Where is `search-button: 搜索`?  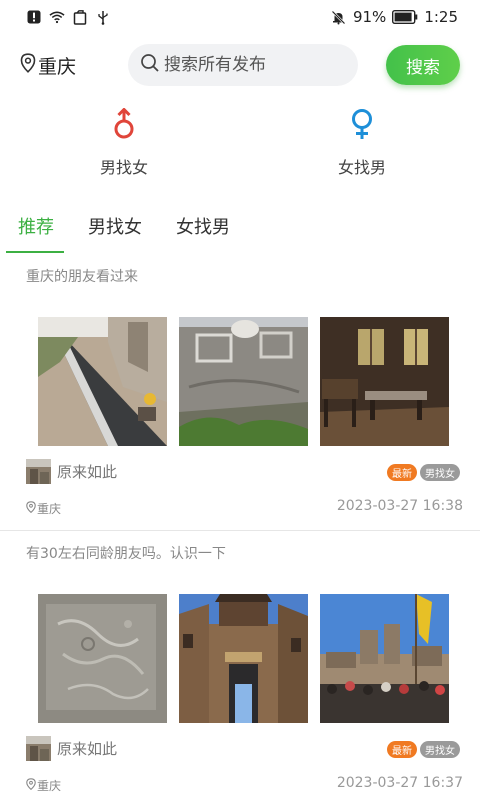
search-button: 搜索 is located at coordinates (423, 65).